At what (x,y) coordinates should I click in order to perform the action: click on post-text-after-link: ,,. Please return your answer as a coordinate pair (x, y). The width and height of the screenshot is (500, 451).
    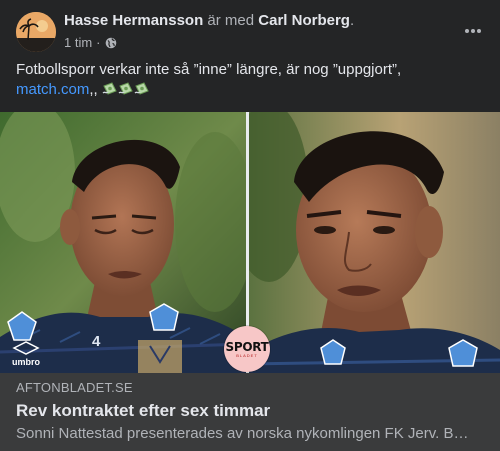
    Looking at the image, I should click on (93, 89).